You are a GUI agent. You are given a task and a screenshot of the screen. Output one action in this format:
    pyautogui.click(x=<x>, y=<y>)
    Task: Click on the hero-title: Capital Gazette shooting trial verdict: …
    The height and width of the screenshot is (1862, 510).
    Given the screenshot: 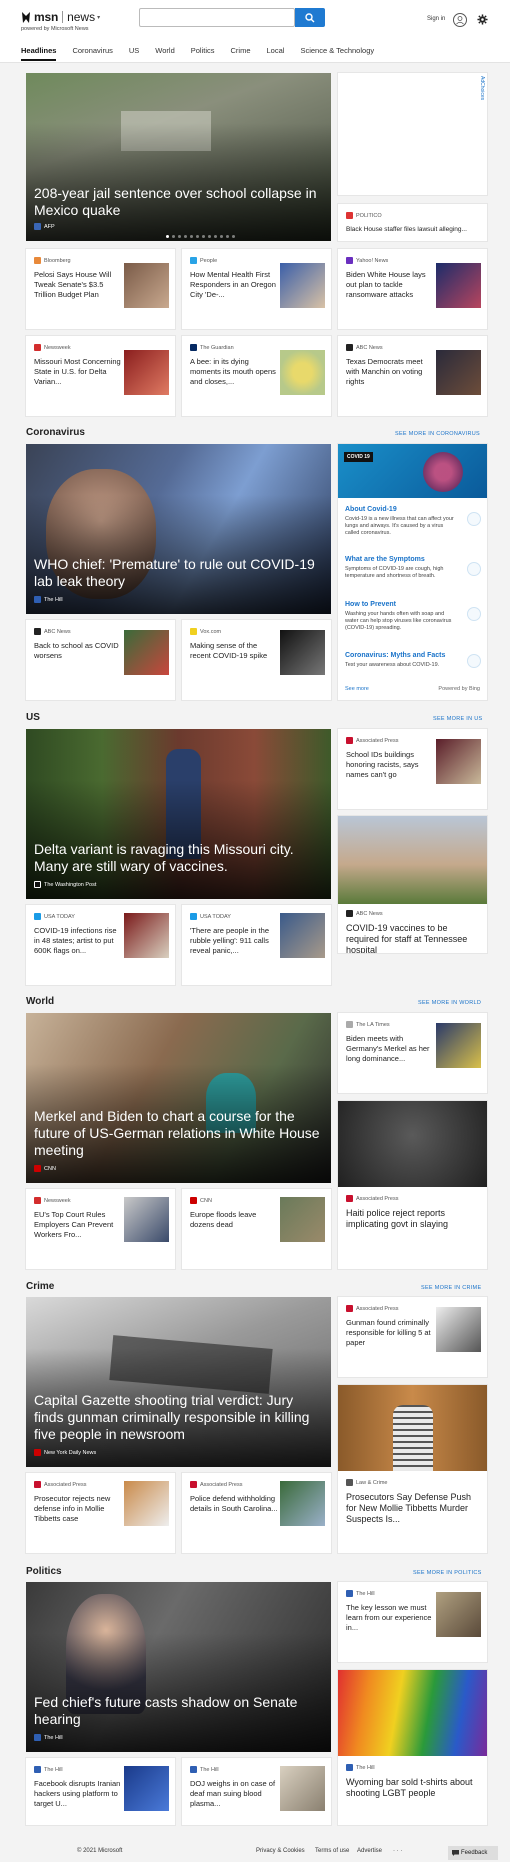 What is the action you would take?
    pyautogui.click(x=177, y=1417)
    